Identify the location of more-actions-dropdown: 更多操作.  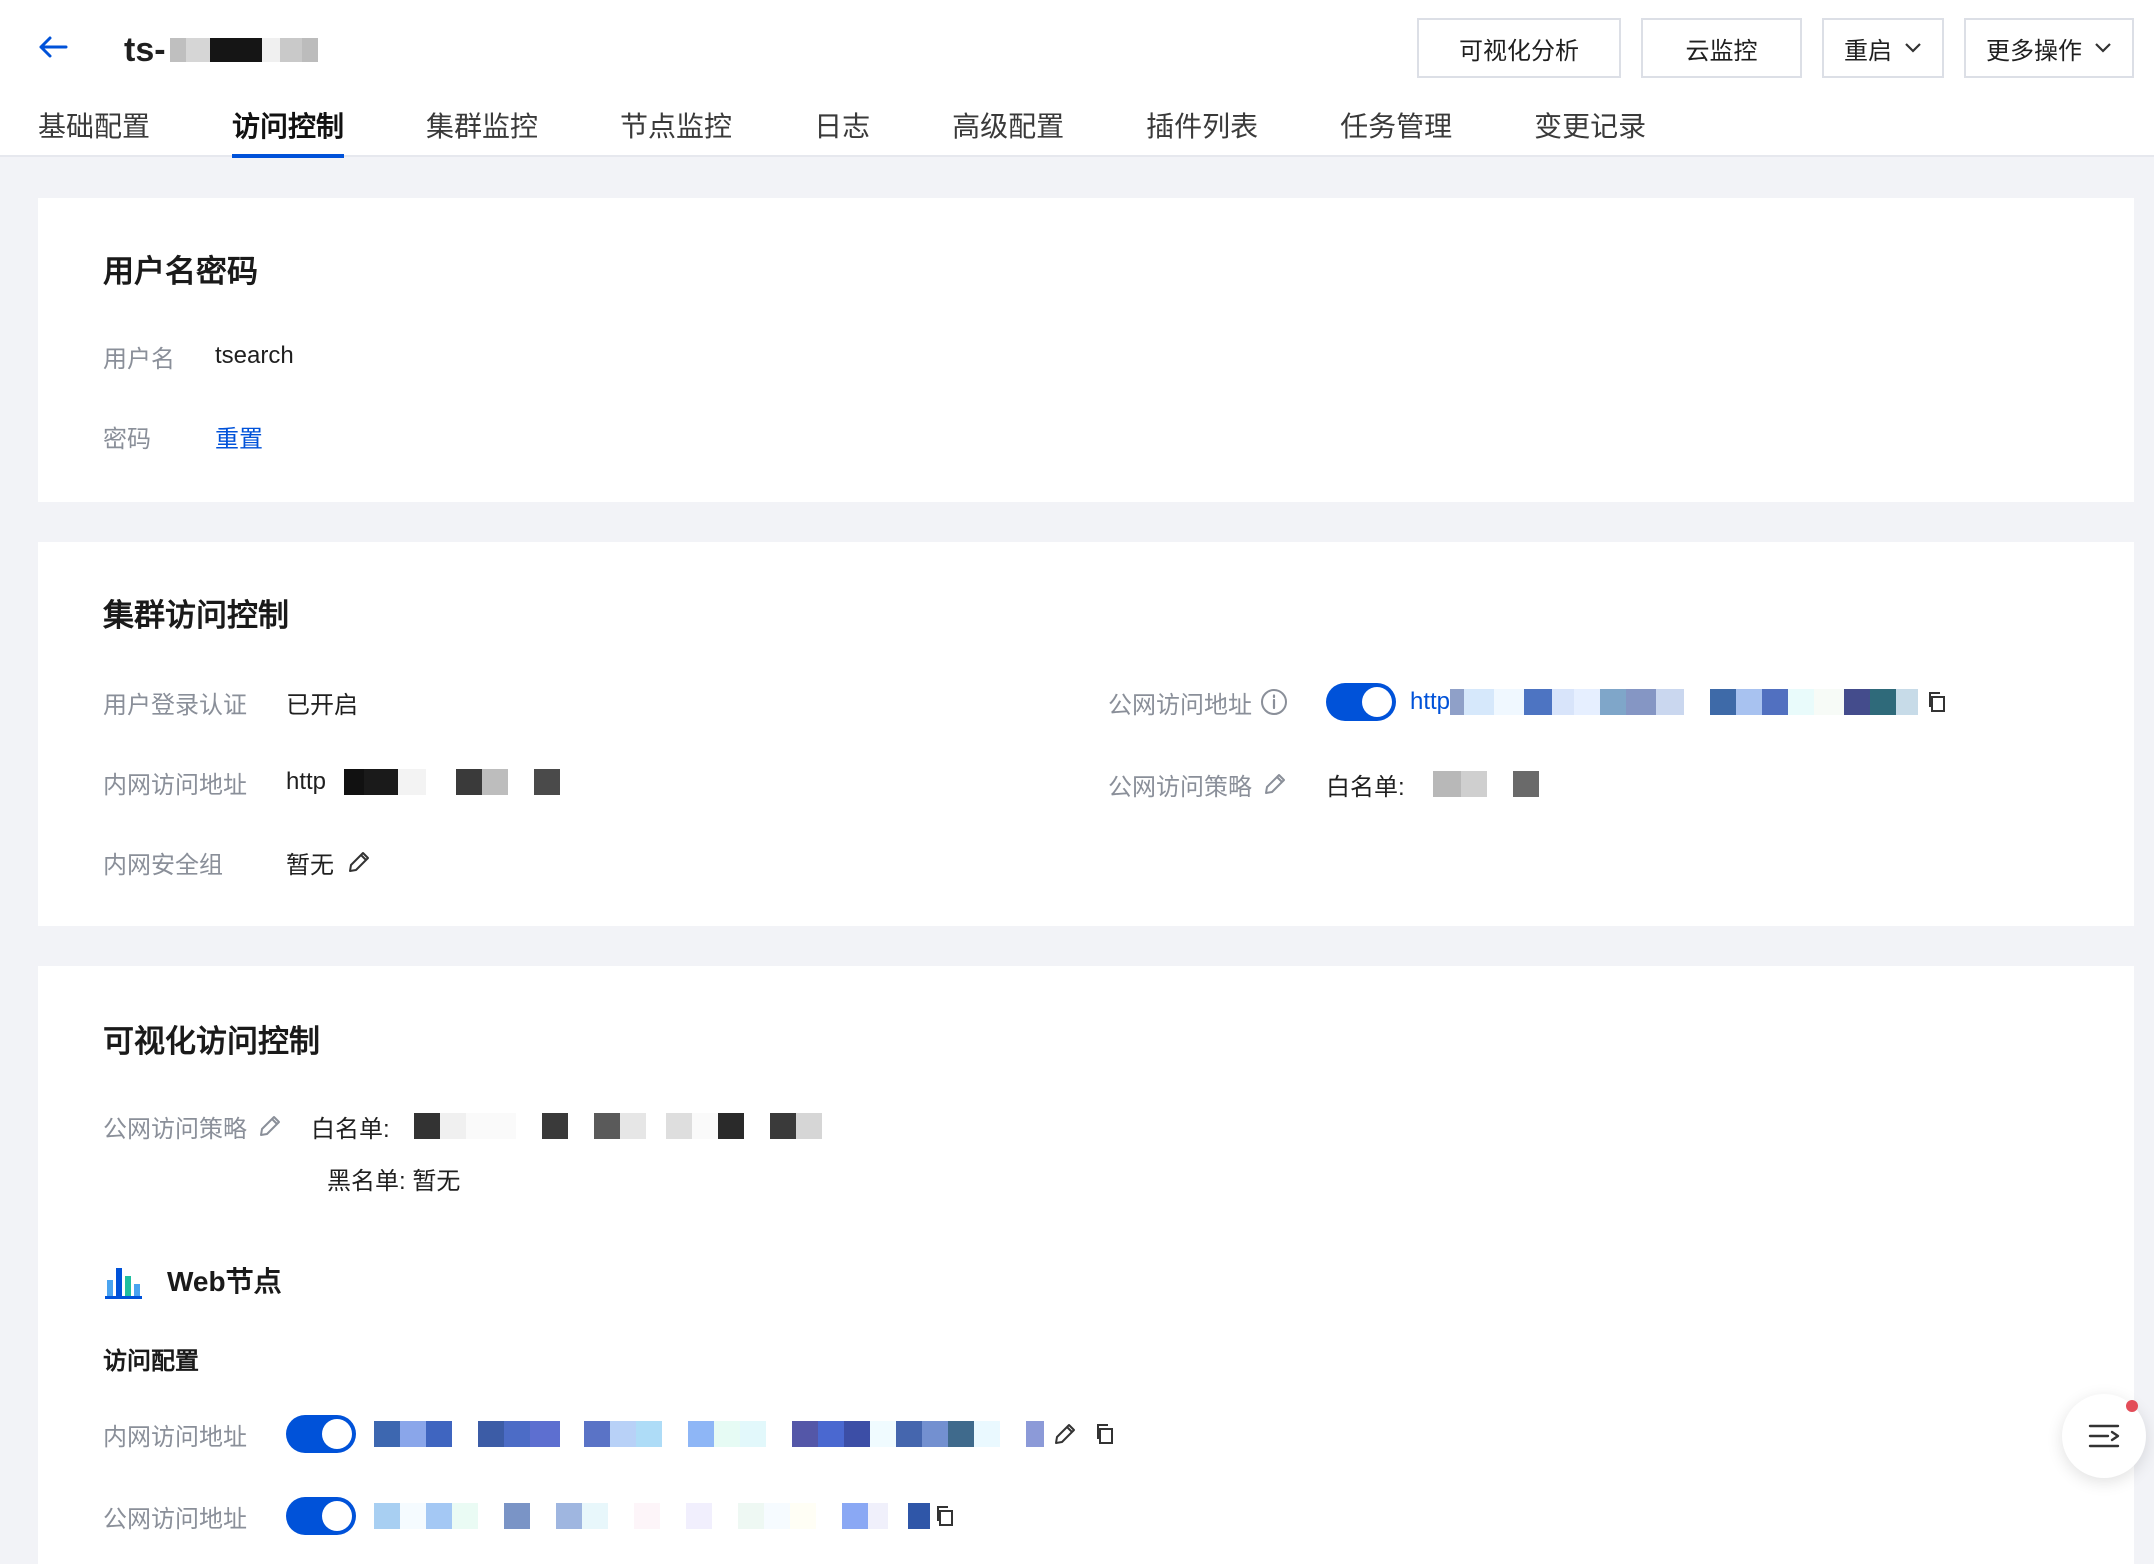
(2049, 48).